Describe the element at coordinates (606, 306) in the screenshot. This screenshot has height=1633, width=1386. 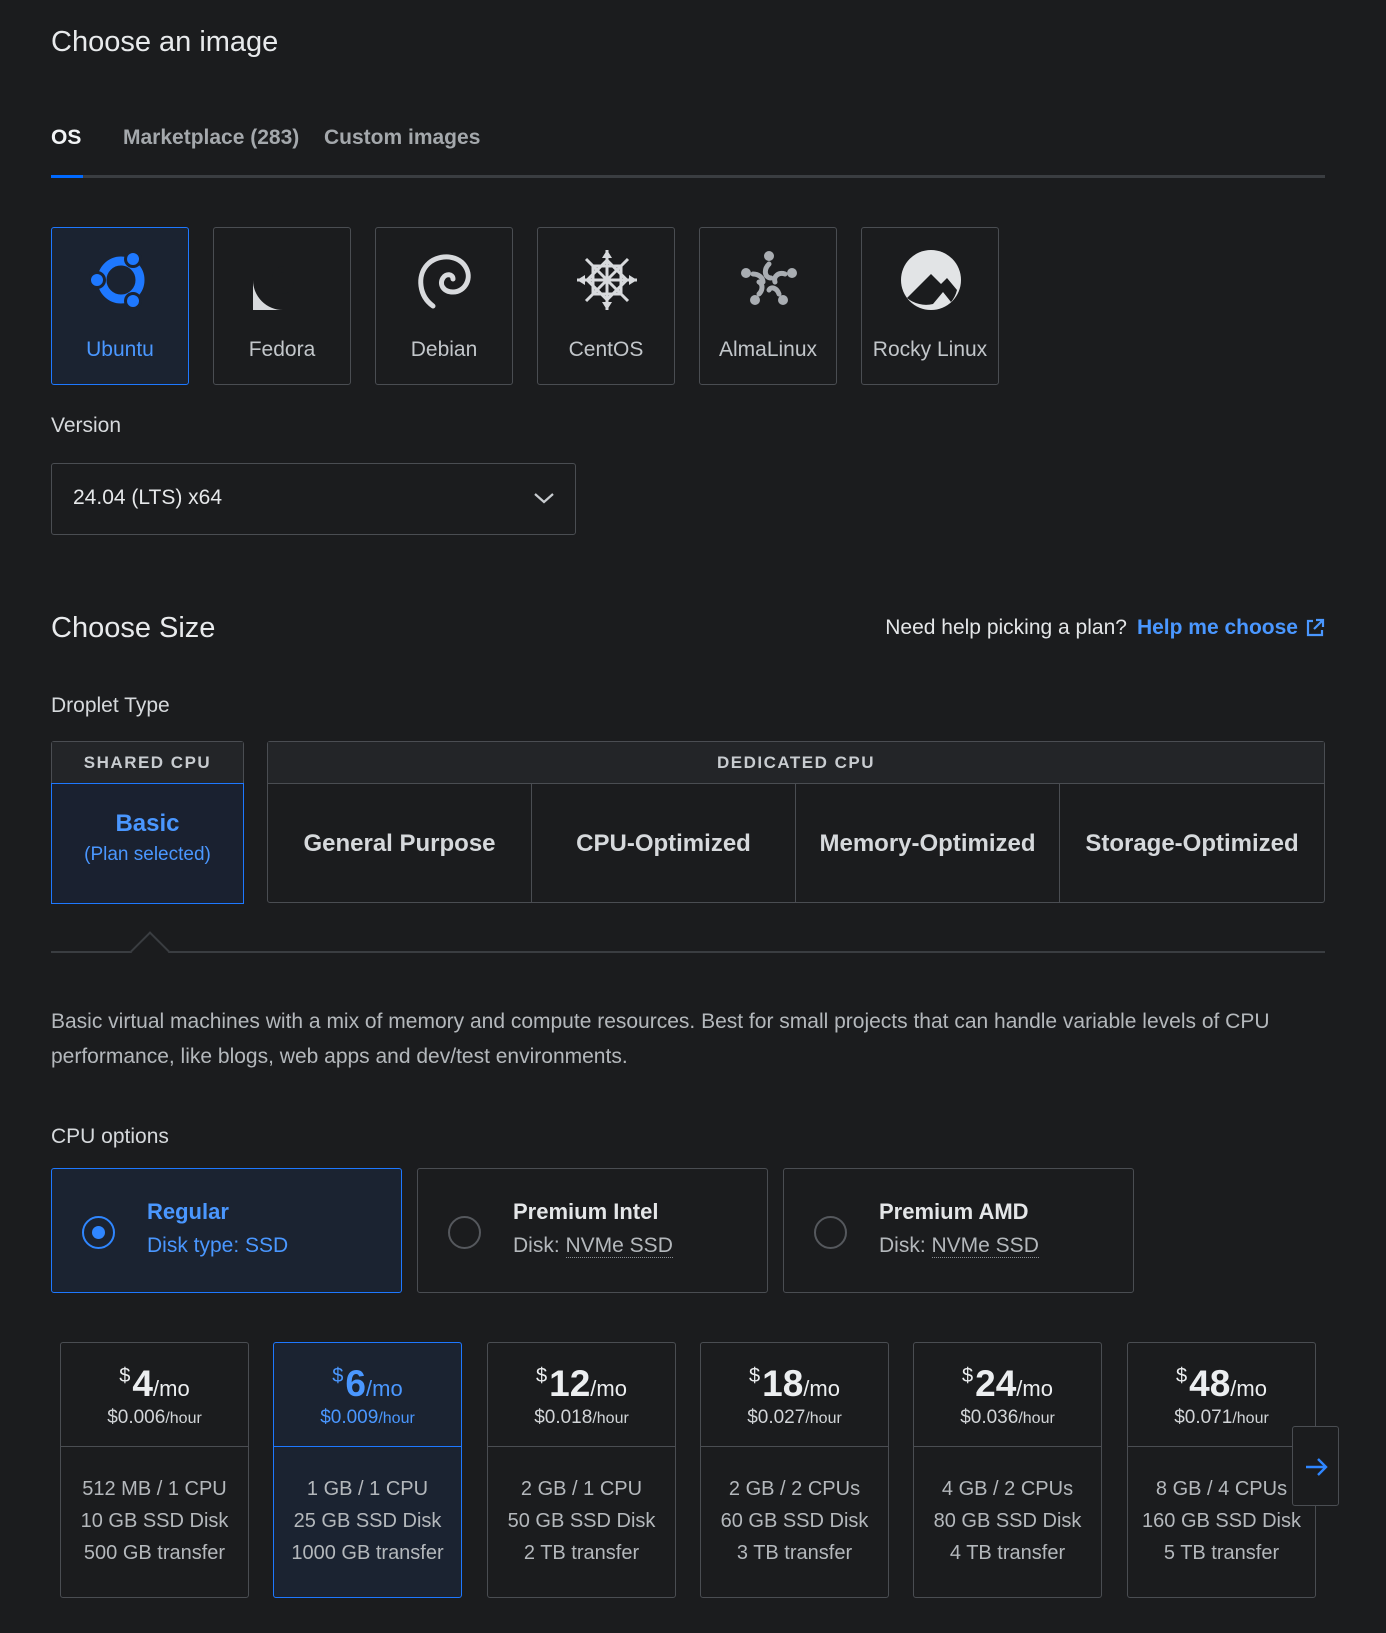
I see `os-option-centos: CentOS` at that location.